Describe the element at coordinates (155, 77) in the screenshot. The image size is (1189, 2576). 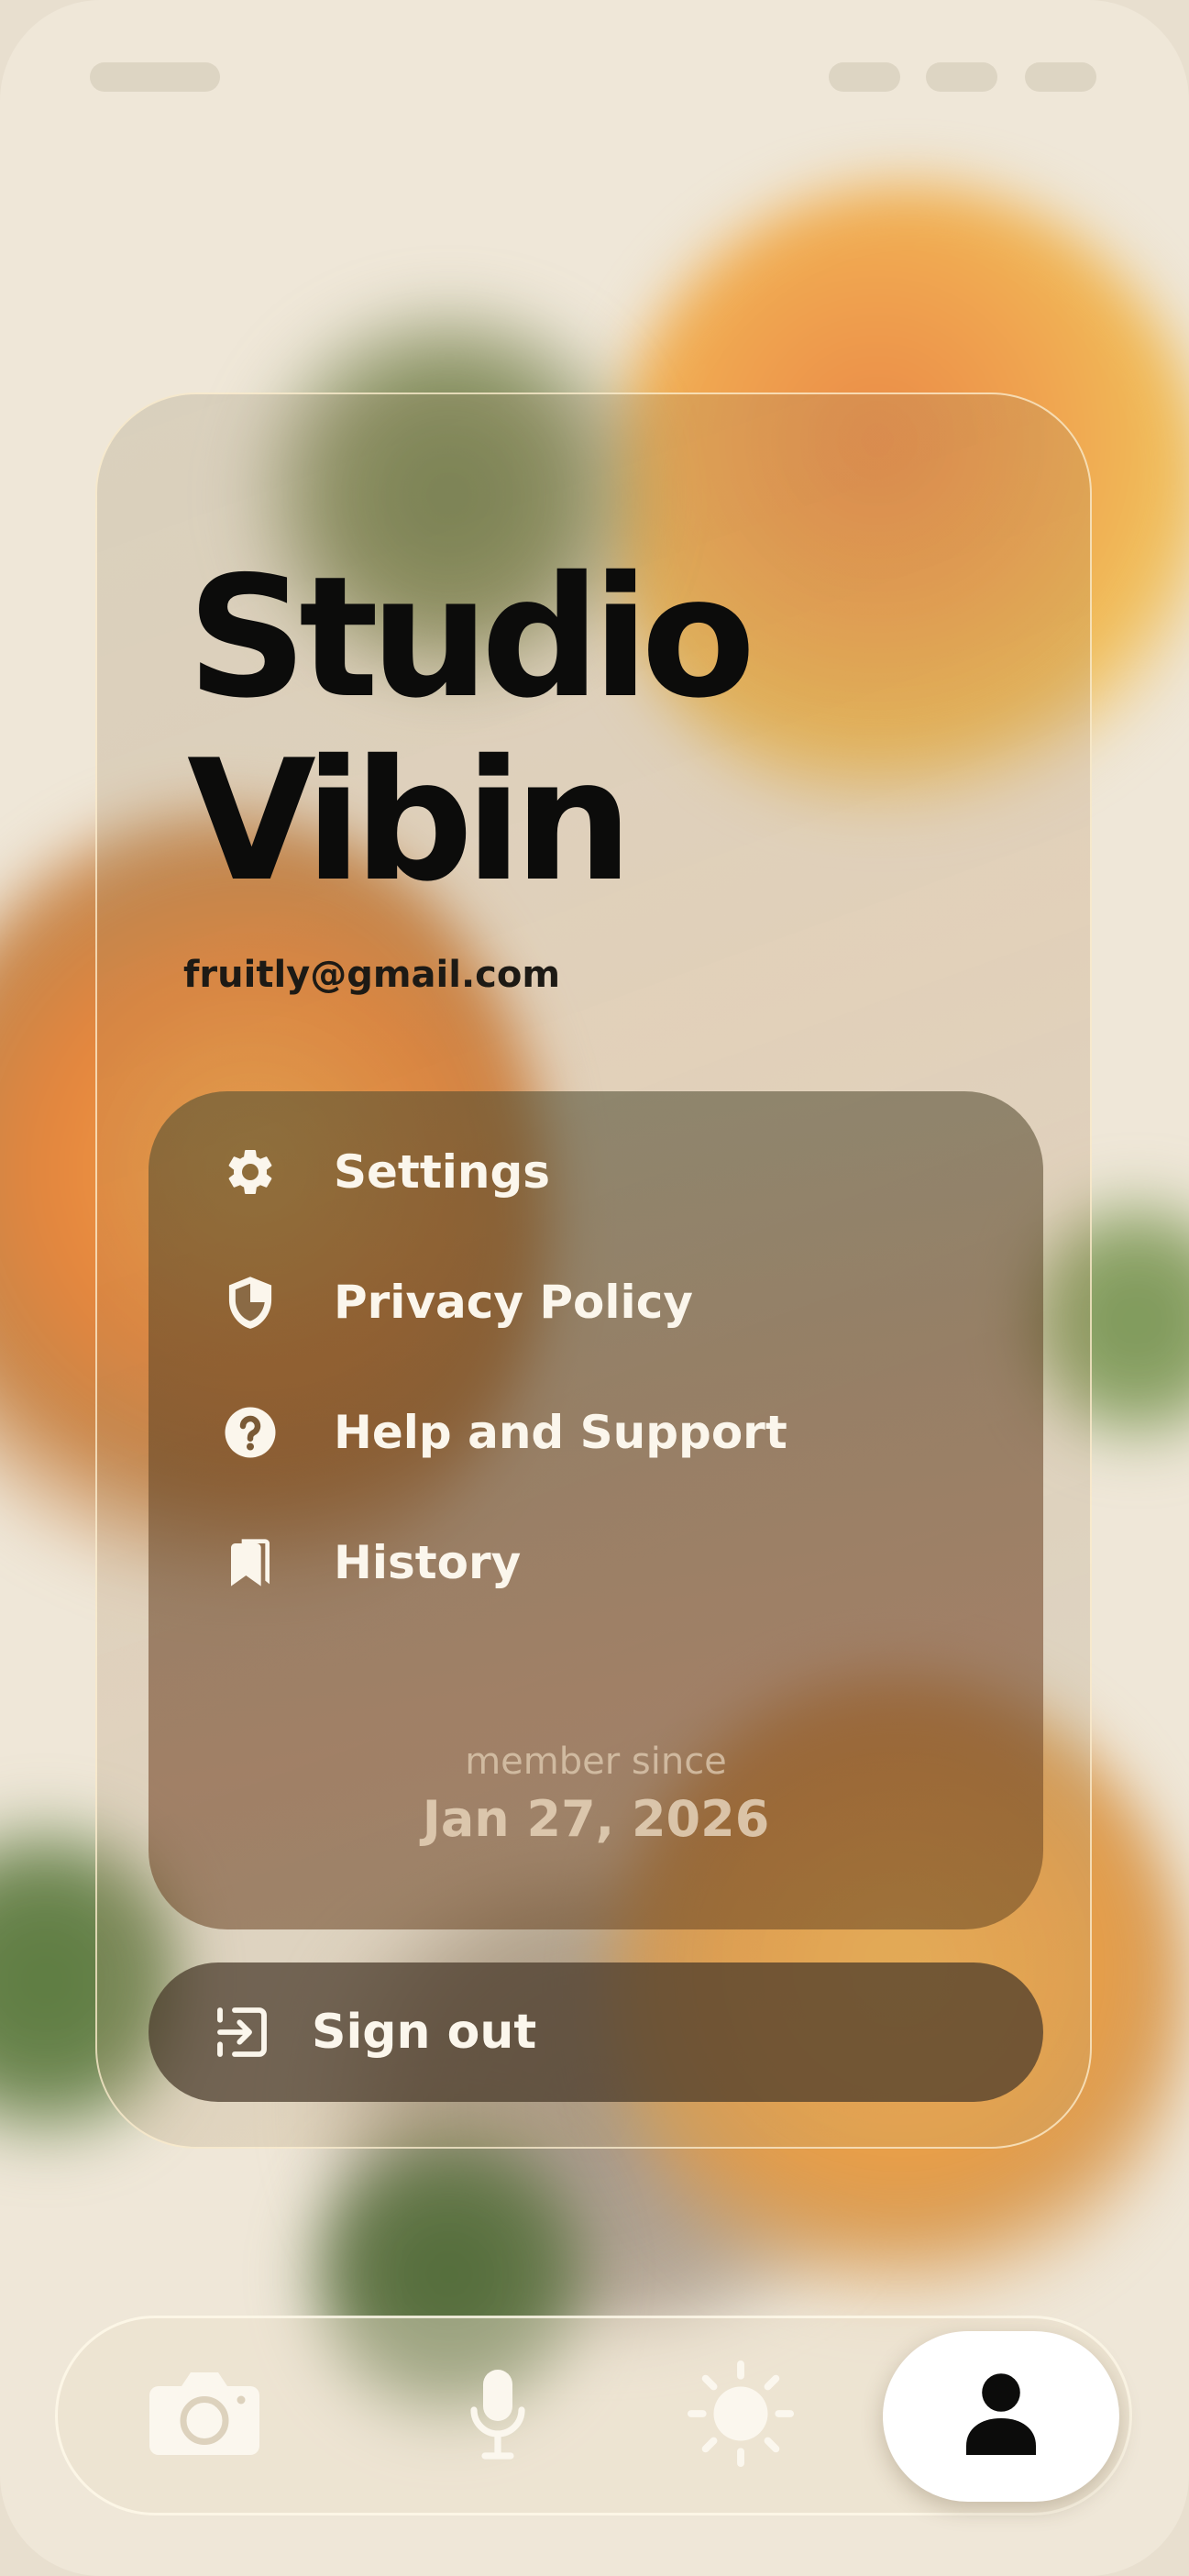
I see `status-bar-time` at that location.